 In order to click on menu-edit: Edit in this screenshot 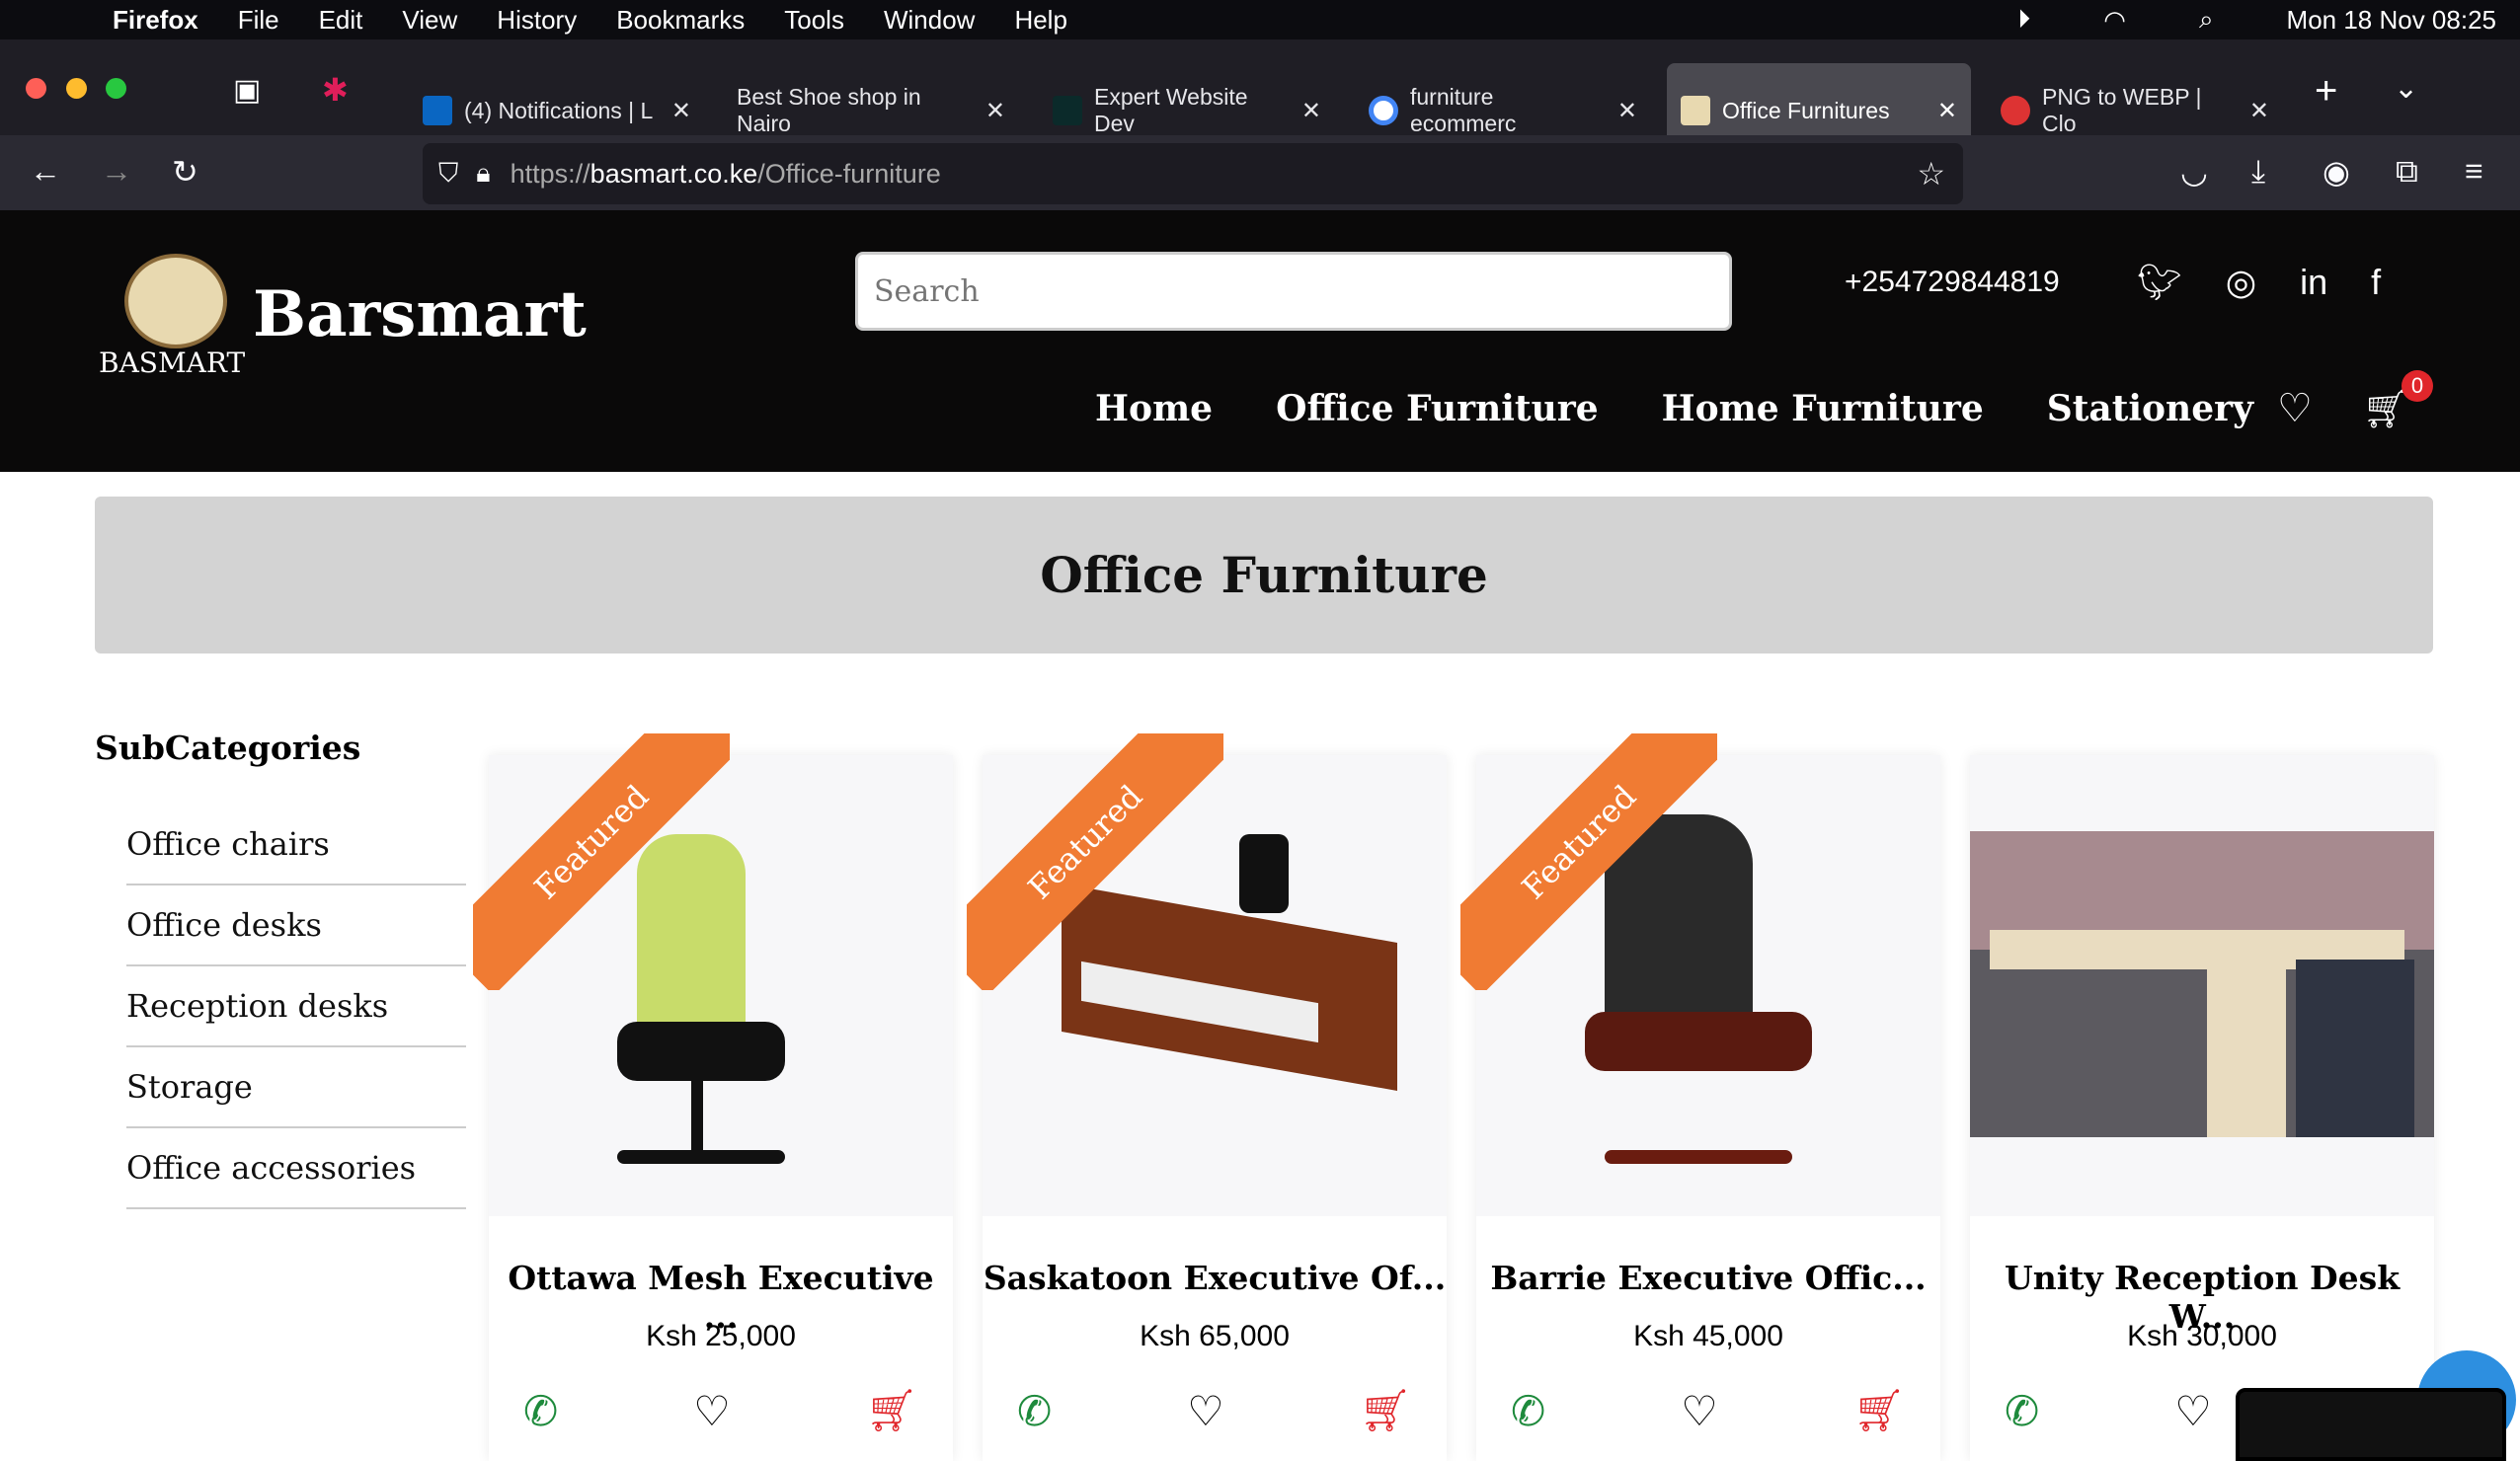, I will do `click(341, 20)`.